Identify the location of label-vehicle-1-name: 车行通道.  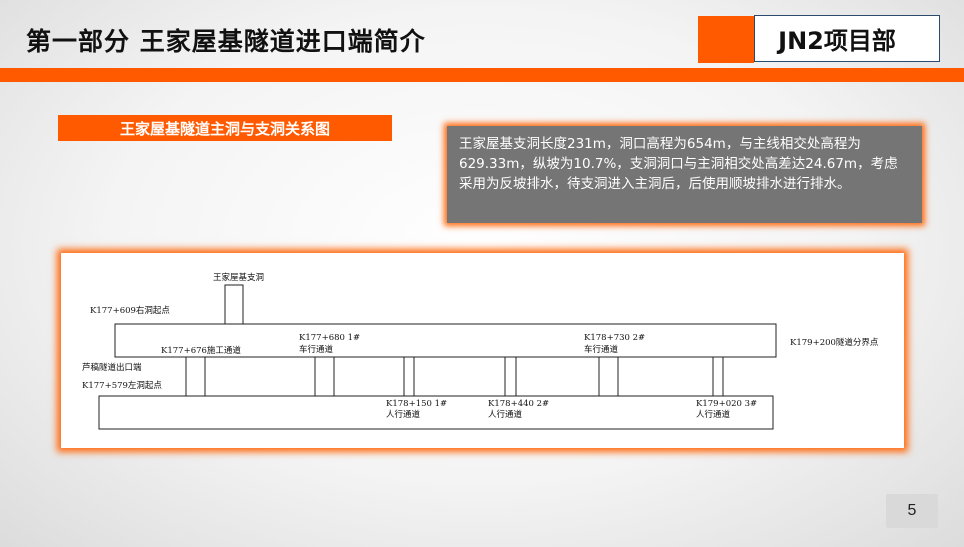
(316, 349).